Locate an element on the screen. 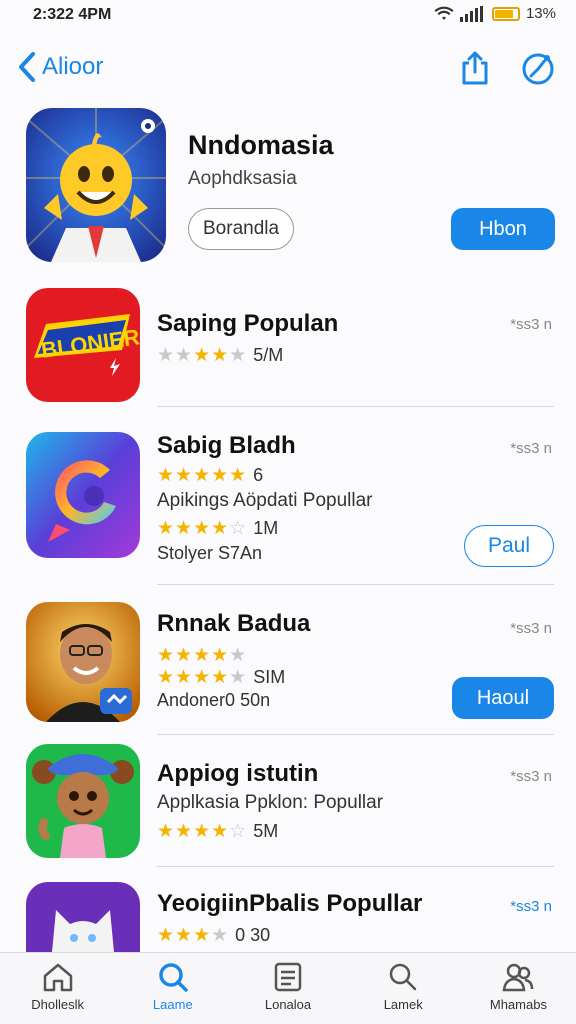  rating-line: ★★★★★ SIM is located at coordinates (221, 677).